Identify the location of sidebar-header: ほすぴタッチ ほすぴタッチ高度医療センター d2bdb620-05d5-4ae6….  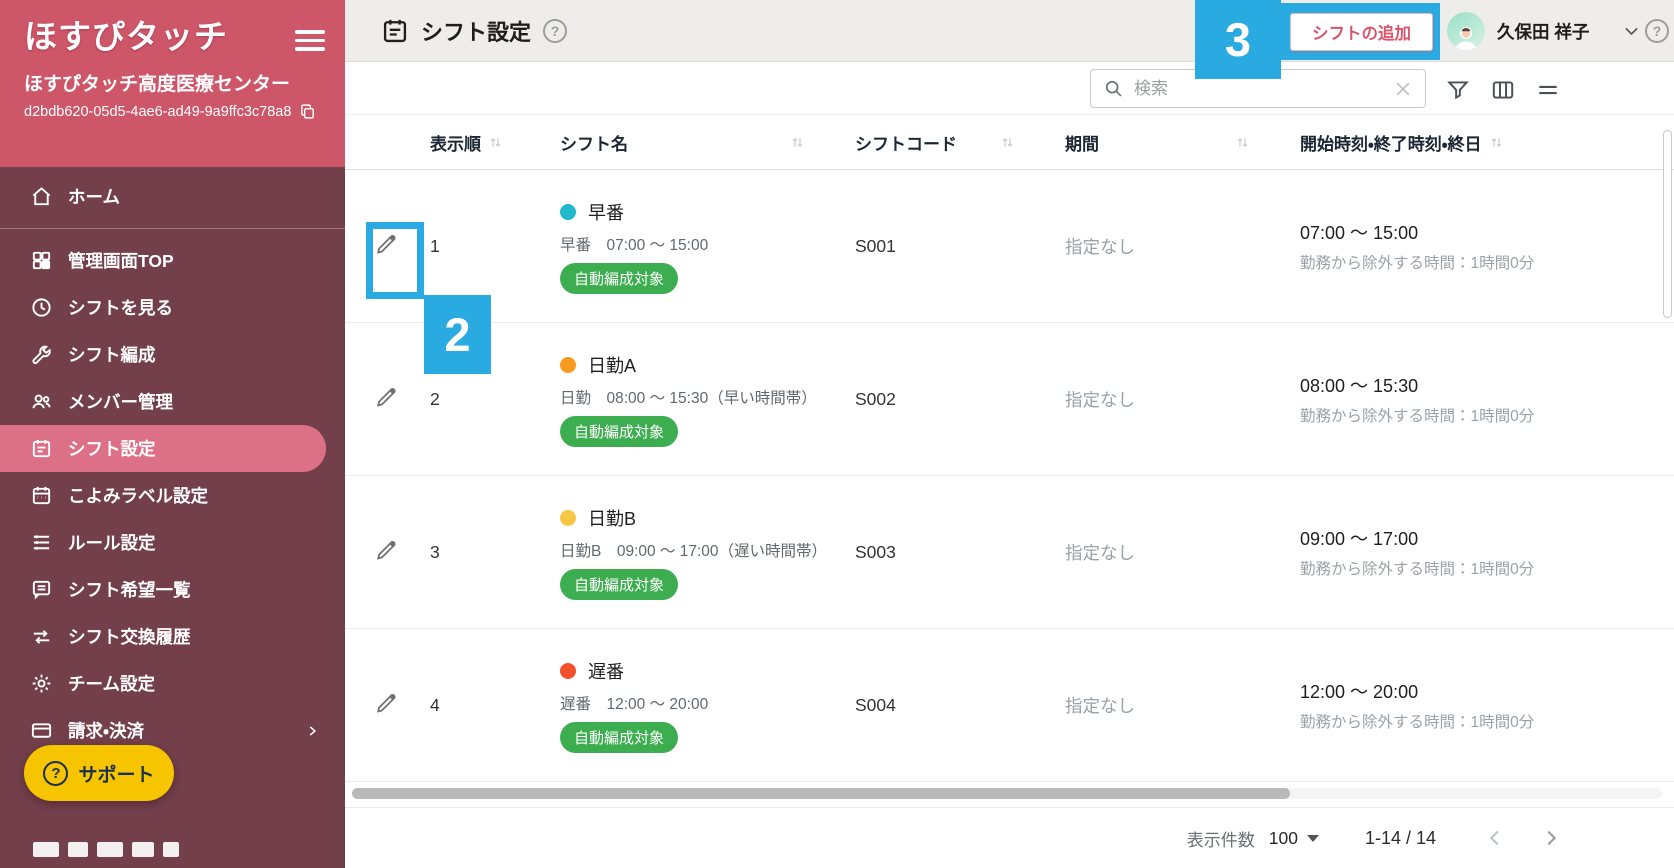
(172, 83).